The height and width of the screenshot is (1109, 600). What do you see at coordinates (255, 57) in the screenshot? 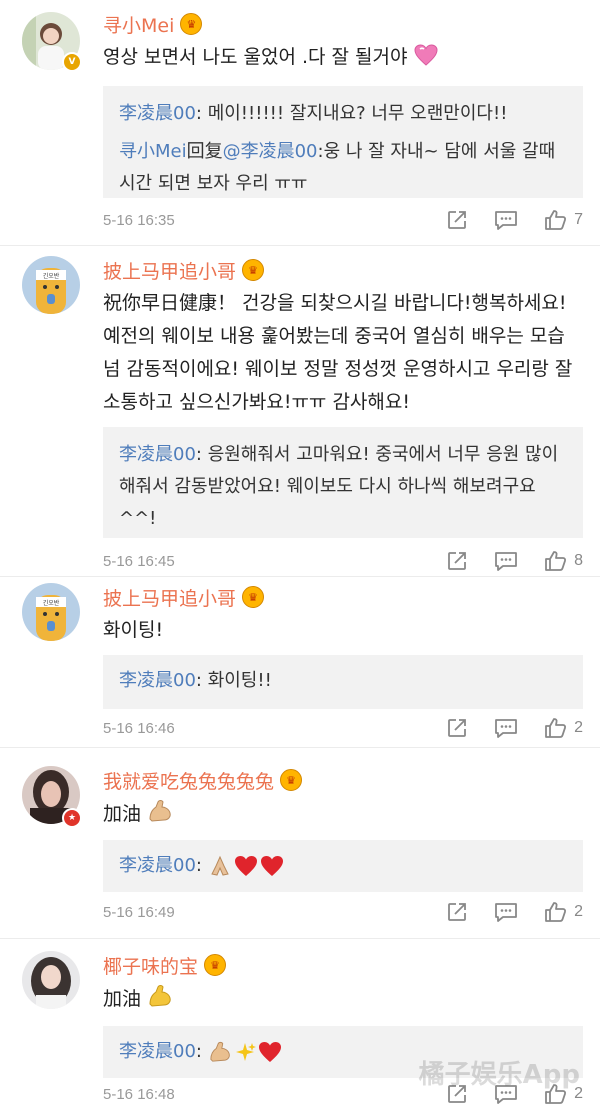
I see `comment-text-content: 영상 보면서 나도 울었어 .다 잘 될거야` at bounding box center [255, 57].